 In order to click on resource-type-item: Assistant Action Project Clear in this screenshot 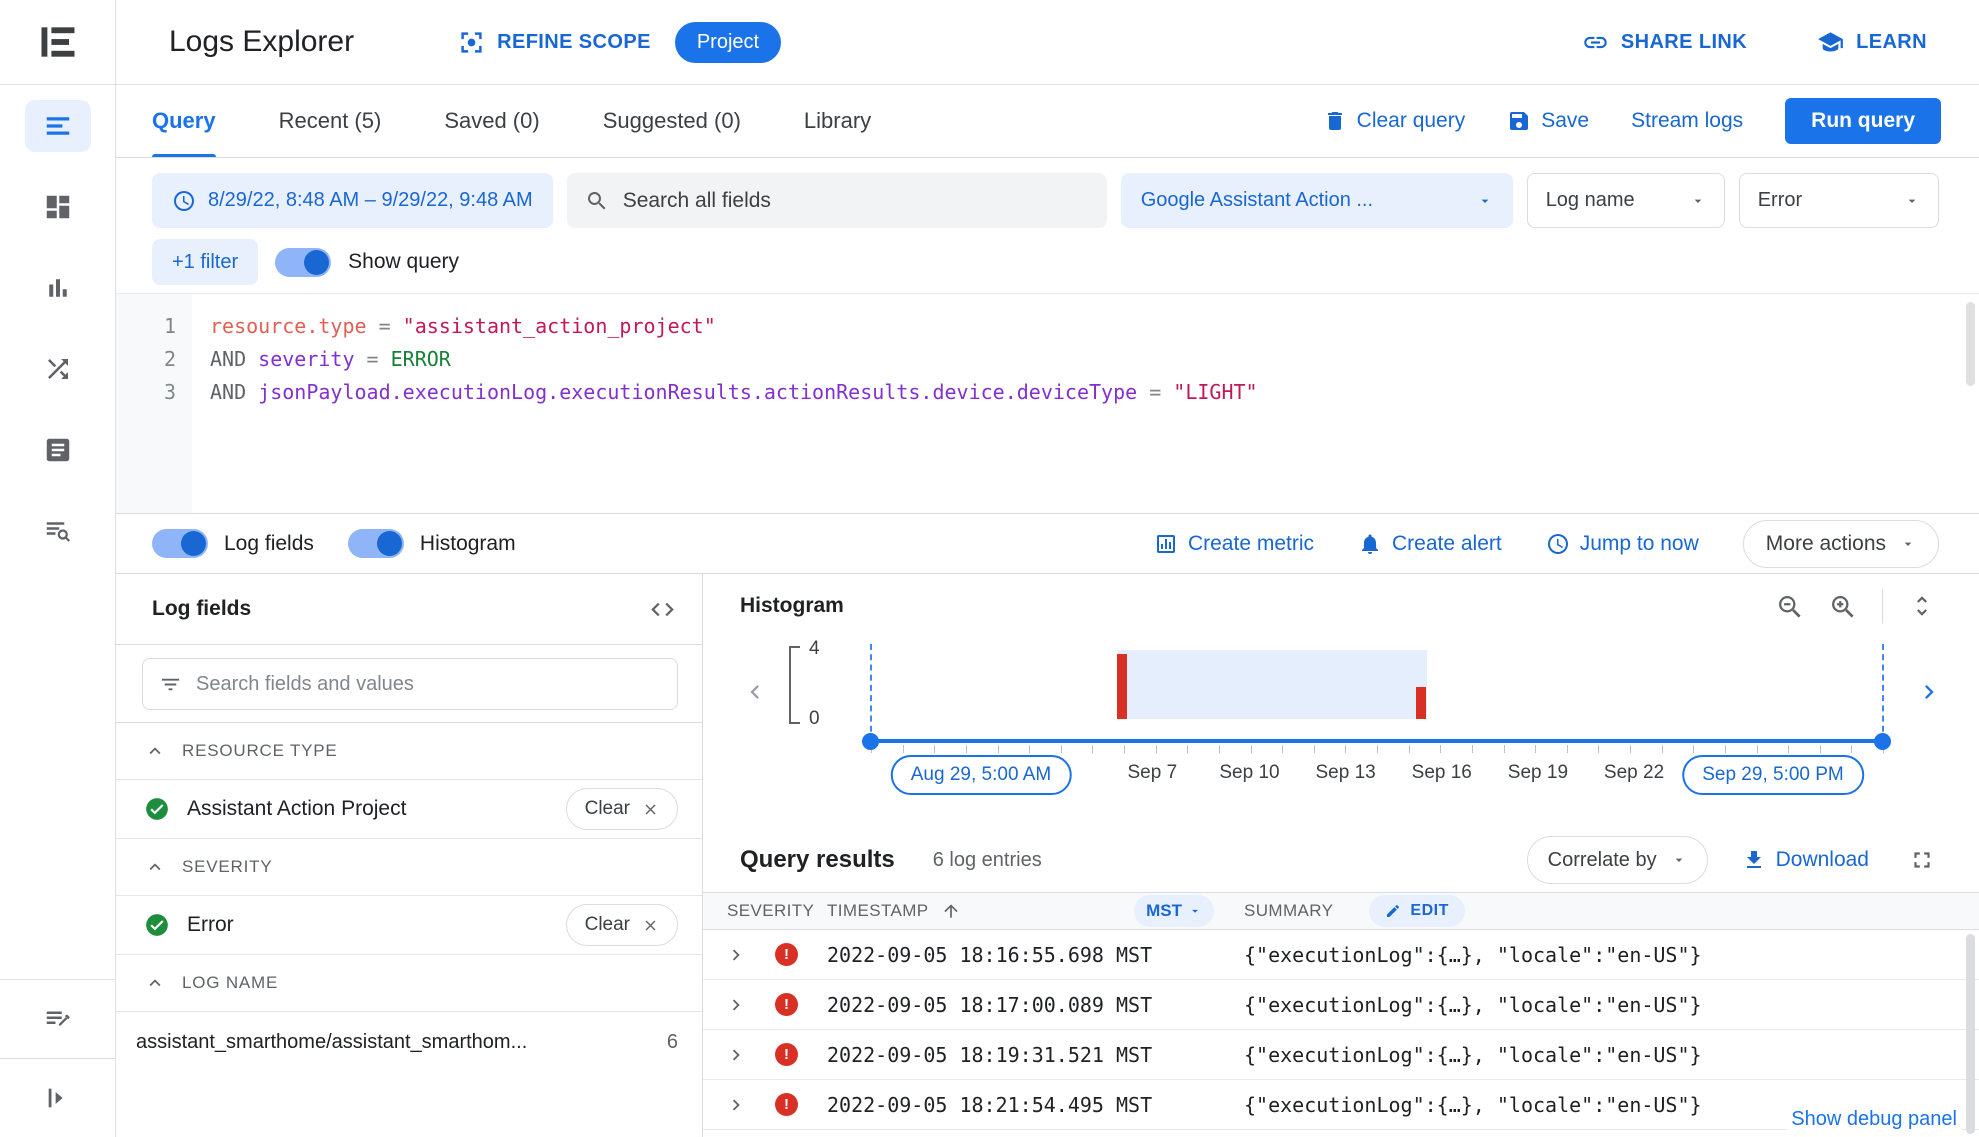, I will do `click(409, 809)`.